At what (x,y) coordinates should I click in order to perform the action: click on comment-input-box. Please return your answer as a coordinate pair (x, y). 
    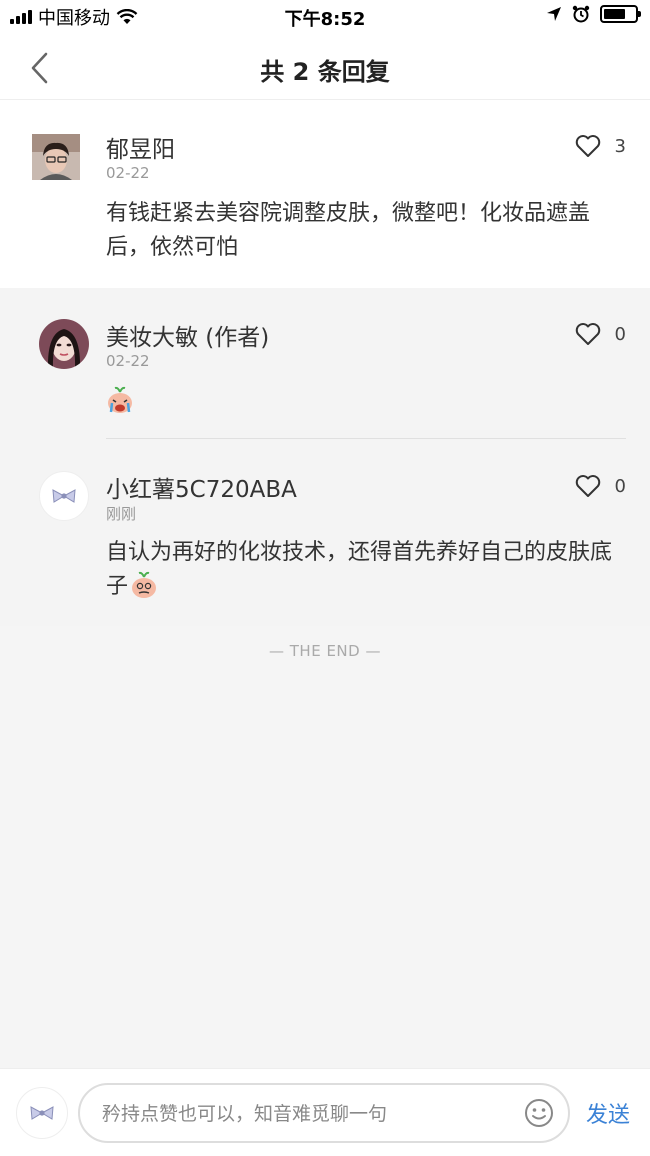
    Looking at the image, I should click on (324, 1113).